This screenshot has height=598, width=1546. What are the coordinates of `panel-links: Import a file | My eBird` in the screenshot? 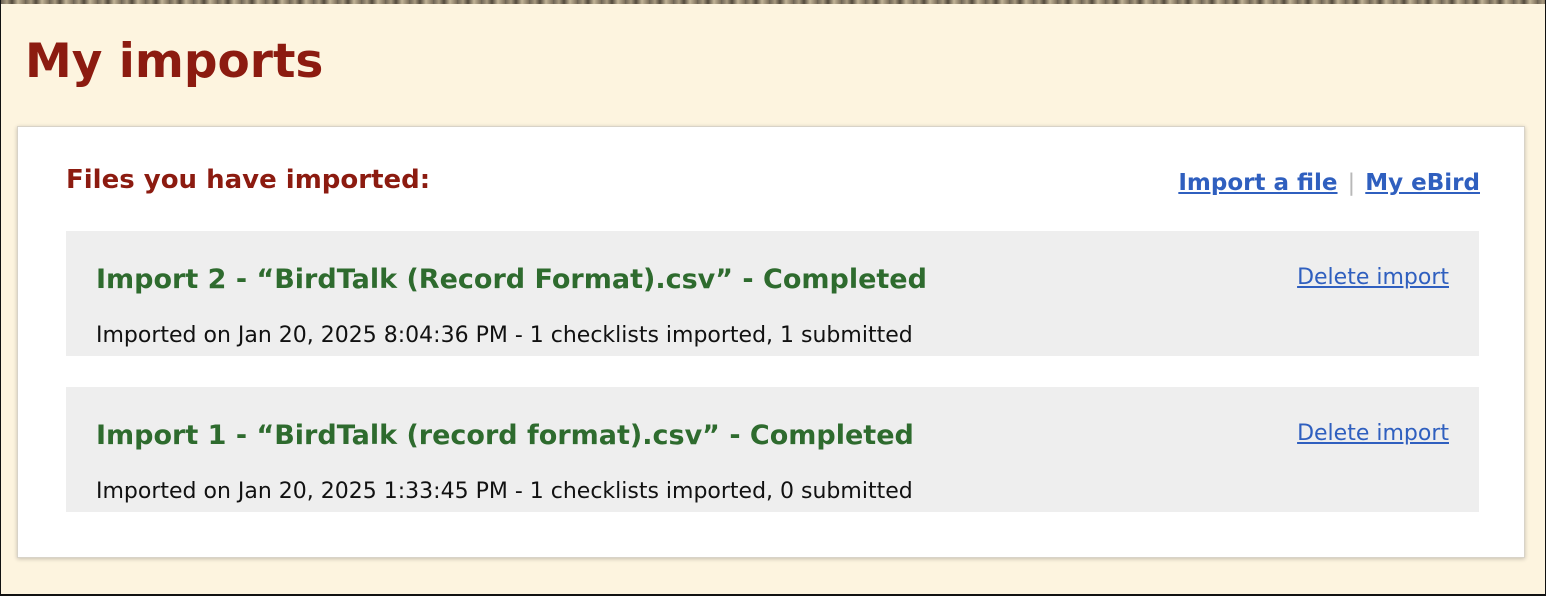 It's located at (1329, 183).